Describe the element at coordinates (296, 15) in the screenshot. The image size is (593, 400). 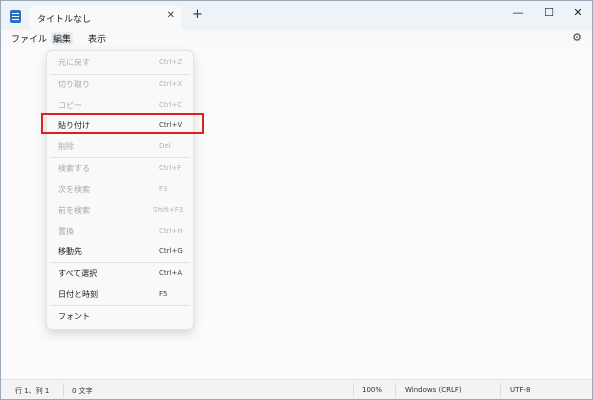
I see `title-bar: タイトルなし ✕ + — ☐ ✕` at that location.